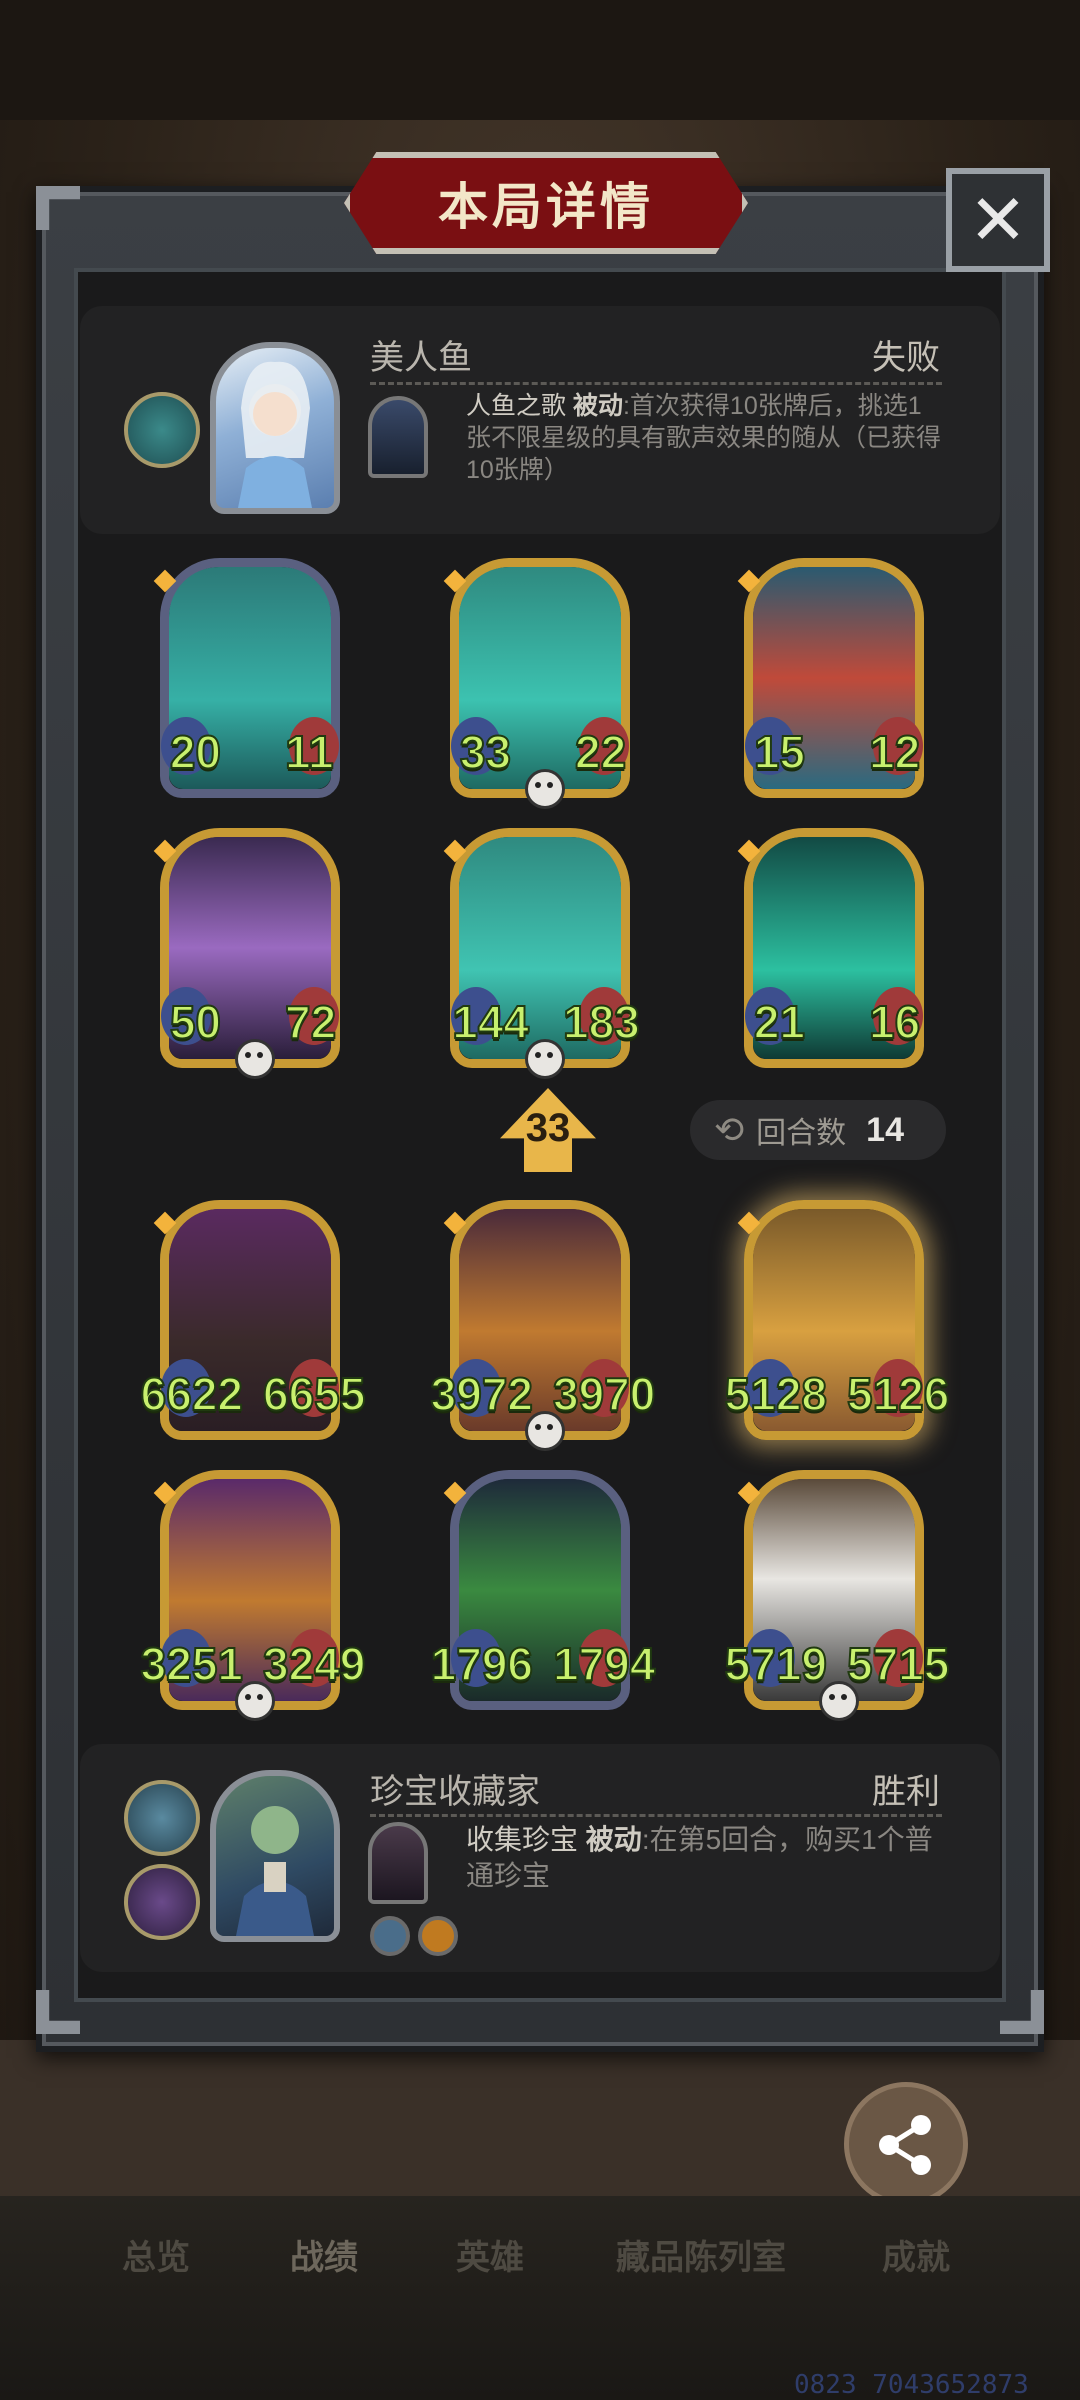  Describe the element at coordinates (162, 1818) in the screenshot. I see `player-trinket-sword-icon` at that location.